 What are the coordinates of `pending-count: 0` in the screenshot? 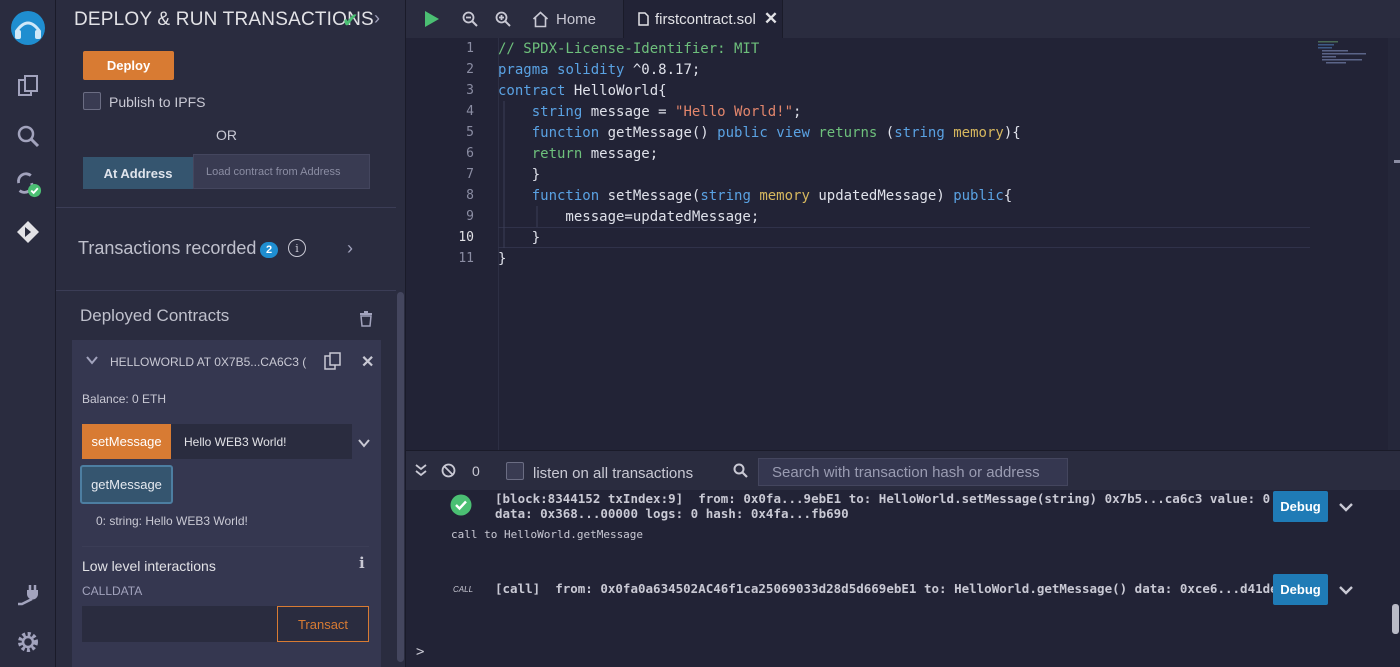 It's located at (476, 471).